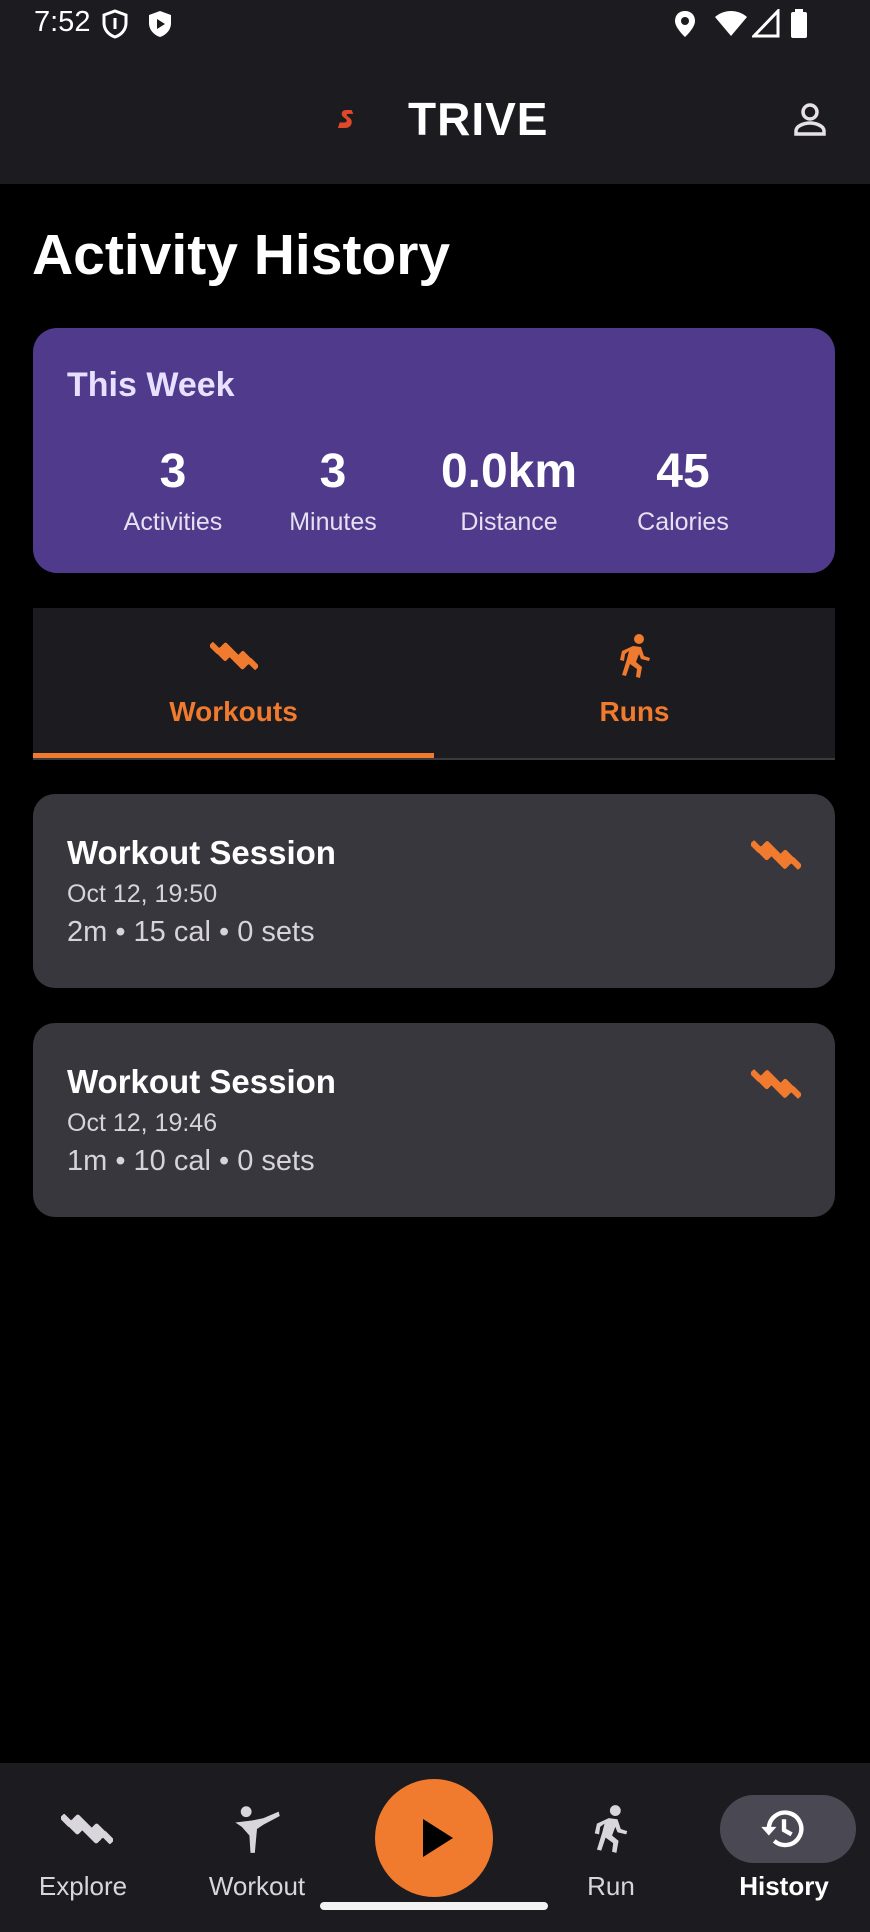 The image size is (870, 1932). I want to click on activity-tabs: Workouts Runs, so click(434, 684).